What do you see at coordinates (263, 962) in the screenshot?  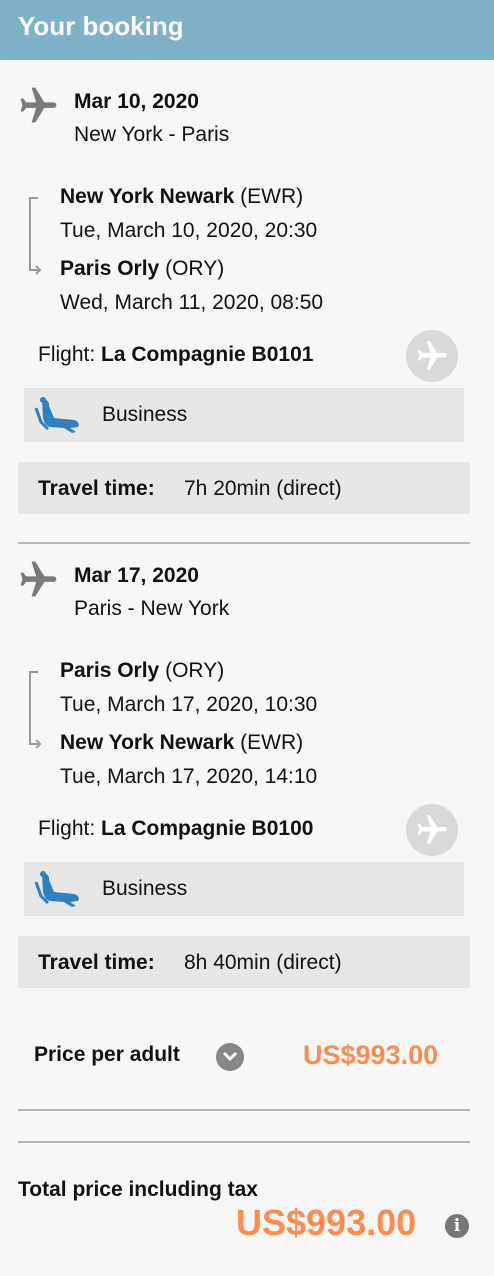 I see `travel-time-value: 8h 40min (direct)` at bounding box center [263, 962].